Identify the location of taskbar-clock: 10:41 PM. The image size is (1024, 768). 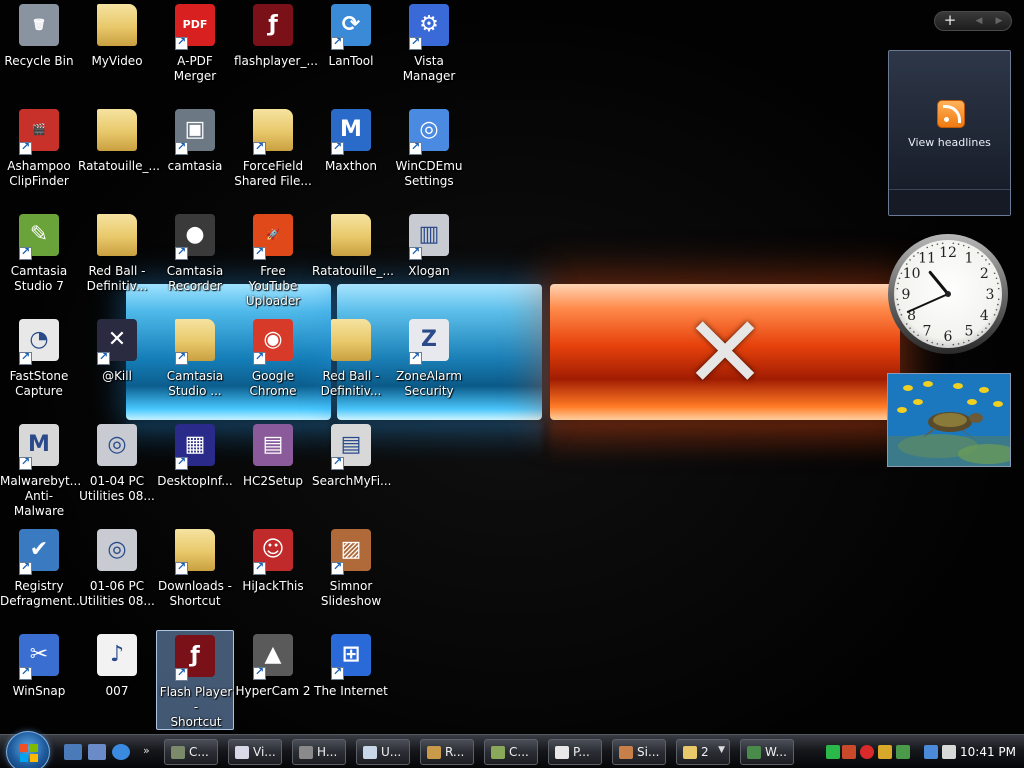
(988, 752).